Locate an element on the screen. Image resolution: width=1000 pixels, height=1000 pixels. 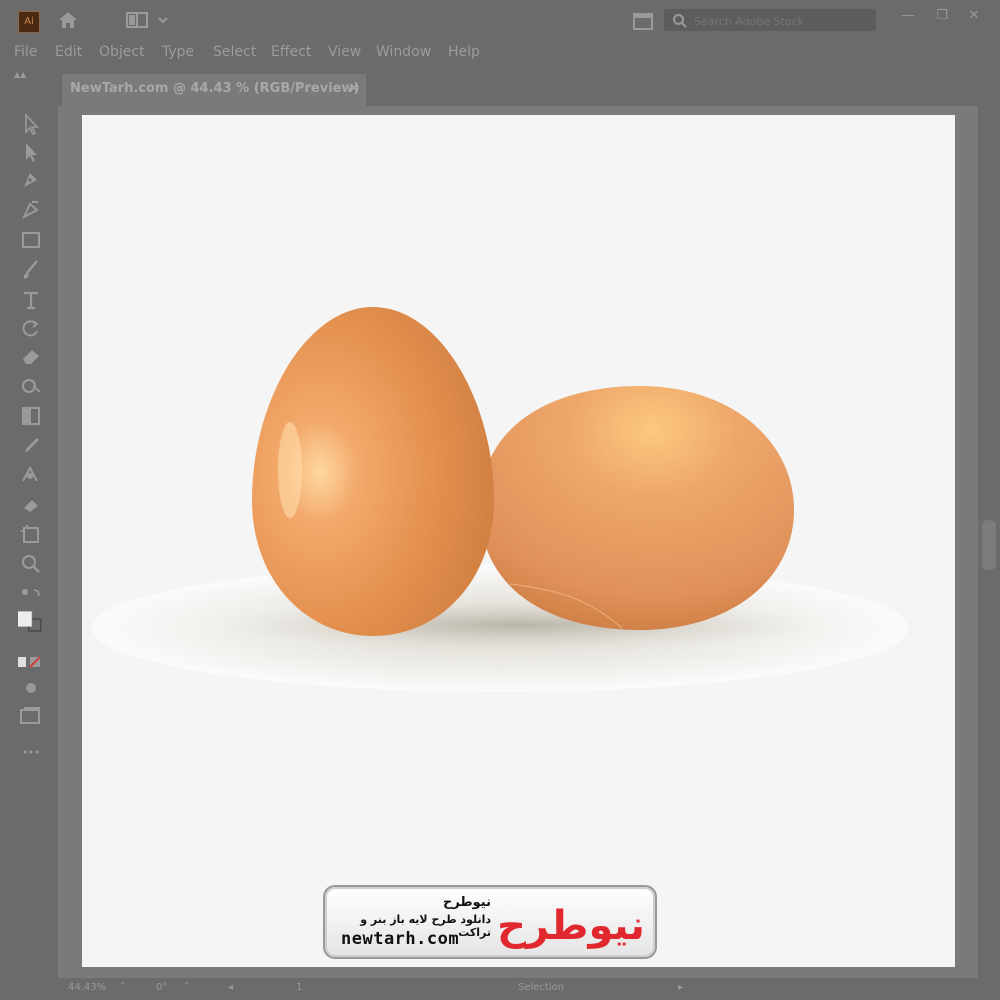
rotation-chevron-icon: ˅ is located at coordinates (186, 987).